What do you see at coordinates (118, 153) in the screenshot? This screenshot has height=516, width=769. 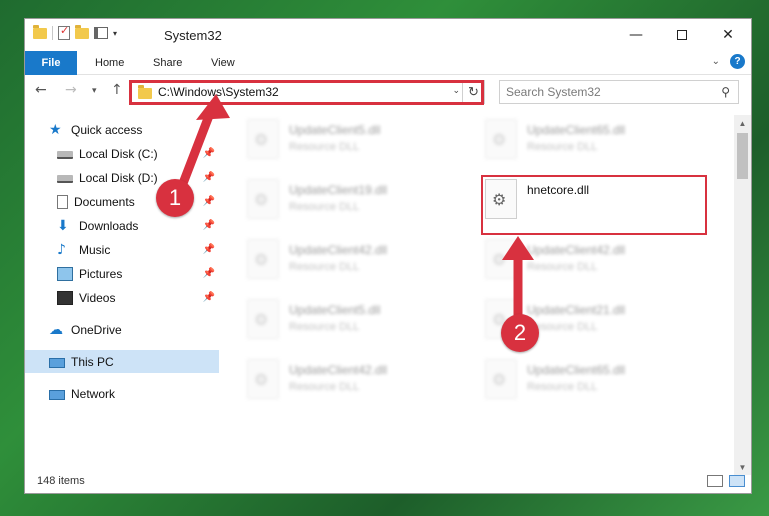 I see `sidebar-item-label: Local Disk (C:)` at bounding box center [118, 153].